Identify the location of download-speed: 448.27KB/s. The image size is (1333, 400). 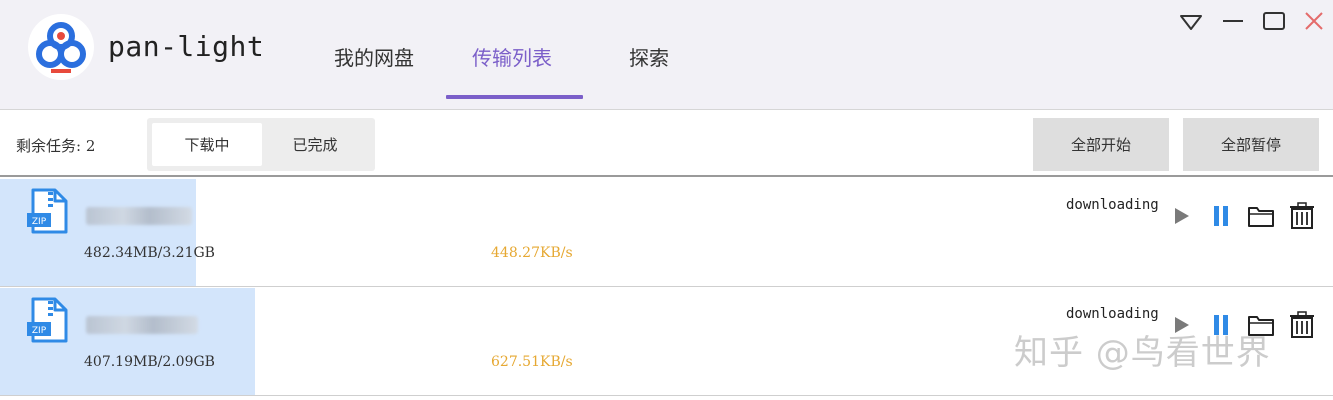
(532, 253).